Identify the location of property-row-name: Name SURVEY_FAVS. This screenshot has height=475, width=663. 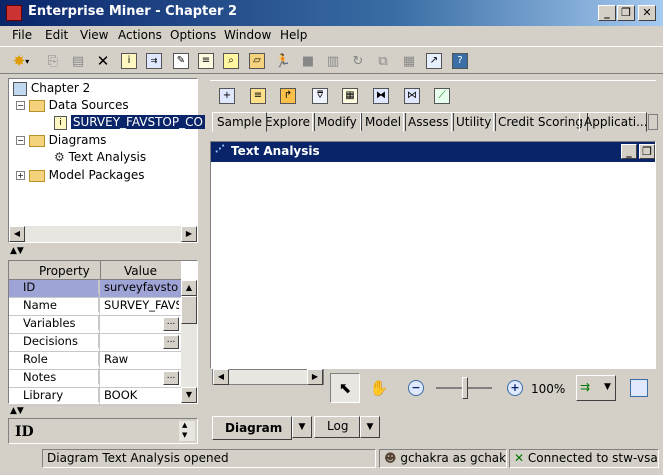
(95, 307).